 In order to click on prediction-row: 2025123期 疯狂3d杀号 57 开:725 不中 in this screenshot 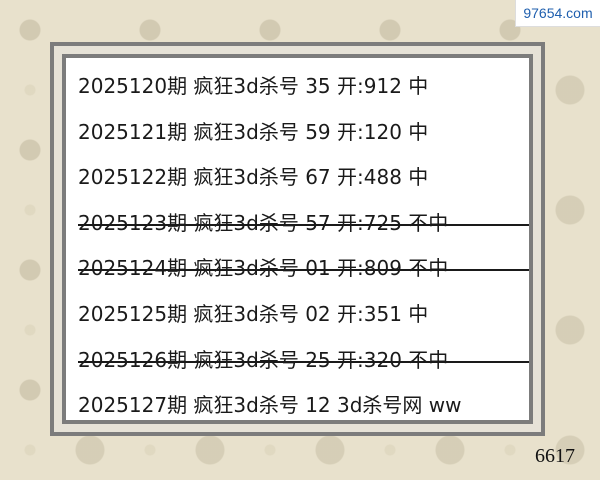, I will do `click(303, 224)`.